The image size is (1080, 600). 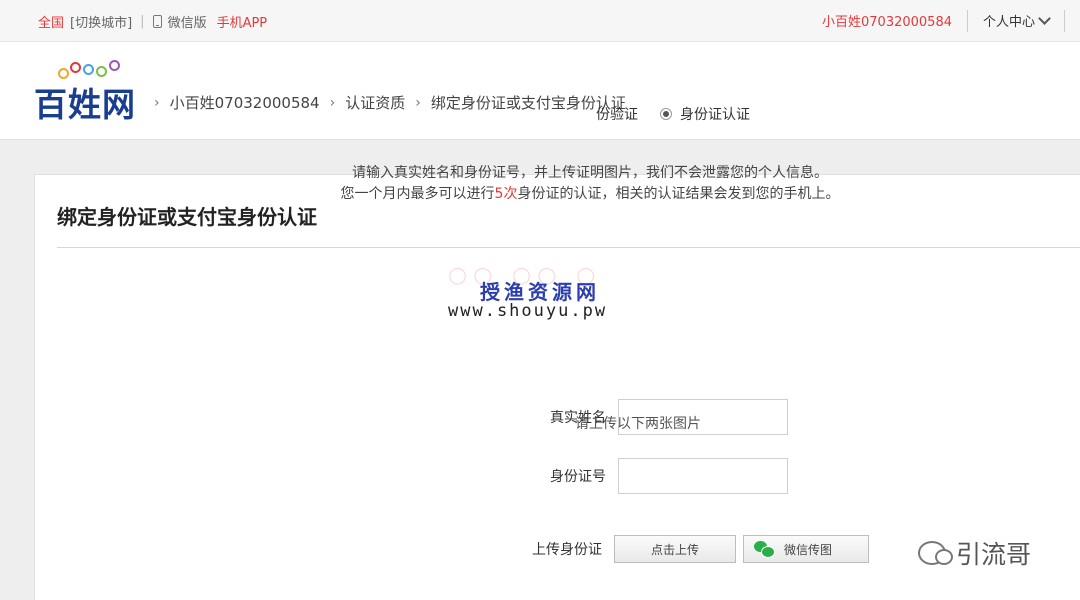 I want to click on id-number-label: 身份证号, so click(x=578, y=477).